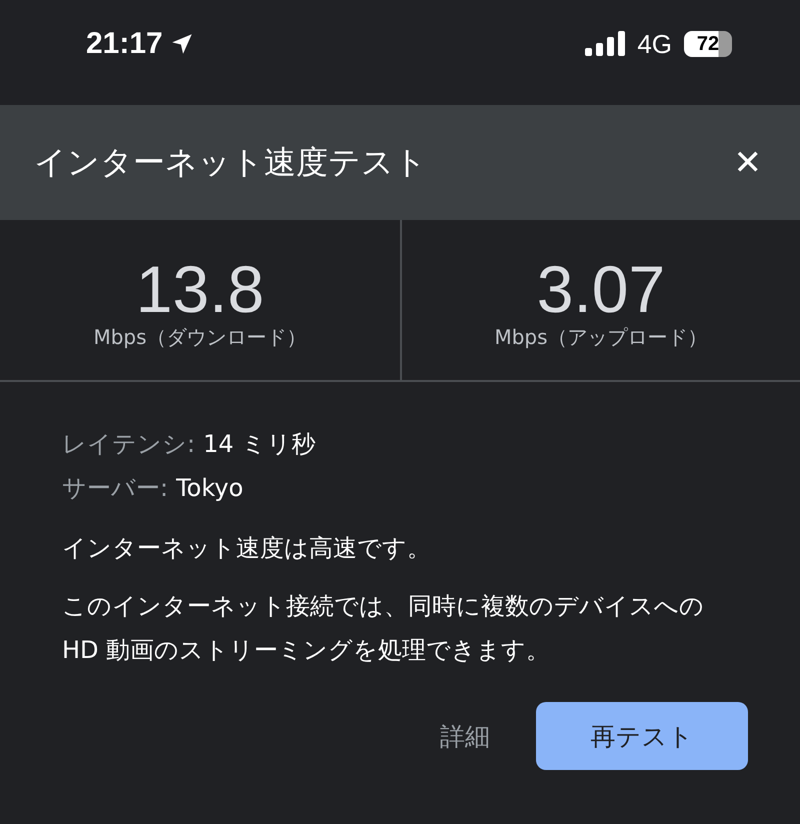 This screenshot has height=824, width=800. What do you see at coordinates (642, 736) in the screenshot?
I see `retest-button: 再テスト` at bounding box center [642, 736].